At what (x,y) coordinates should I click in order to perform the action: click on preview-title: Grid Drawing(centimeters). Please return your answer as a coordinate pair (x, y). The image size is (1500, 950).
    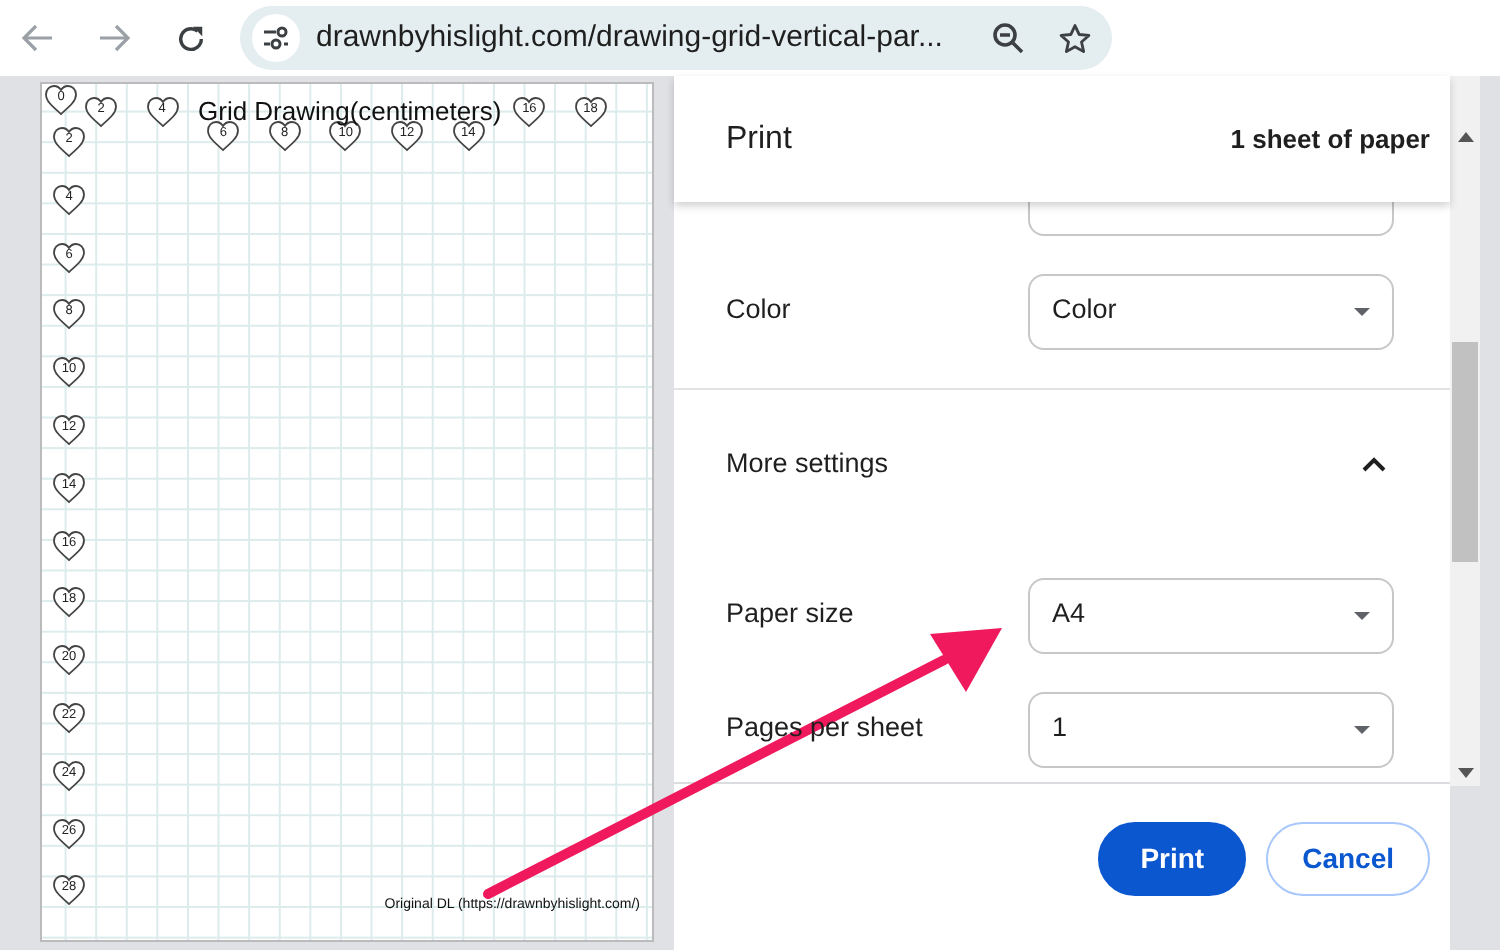
    Looking at the image, I should click on (350, 110).